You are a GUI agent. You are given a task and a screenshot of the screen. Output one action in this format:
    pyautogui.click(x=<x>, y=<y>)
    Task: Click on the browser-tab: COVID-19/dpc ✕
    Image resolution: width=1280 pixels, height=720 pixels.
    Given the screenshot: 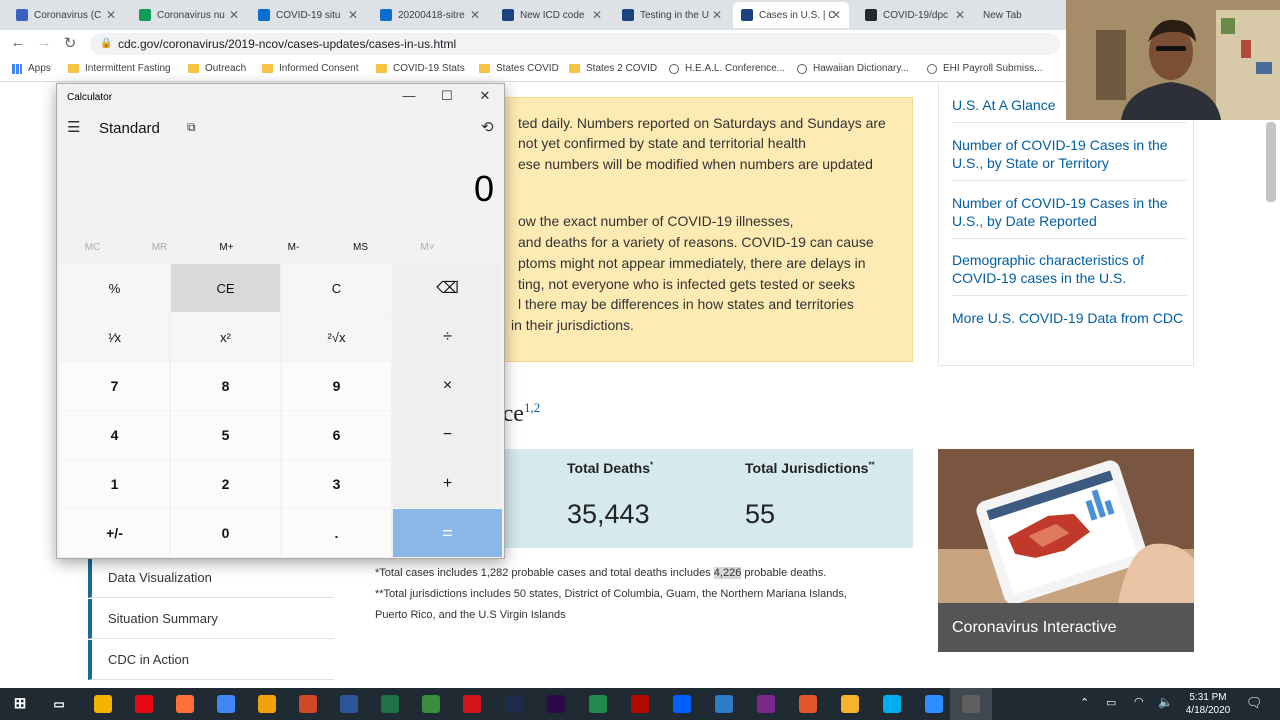 What is the action you would take?
    pyautogui.click(x=915, y=15)
    